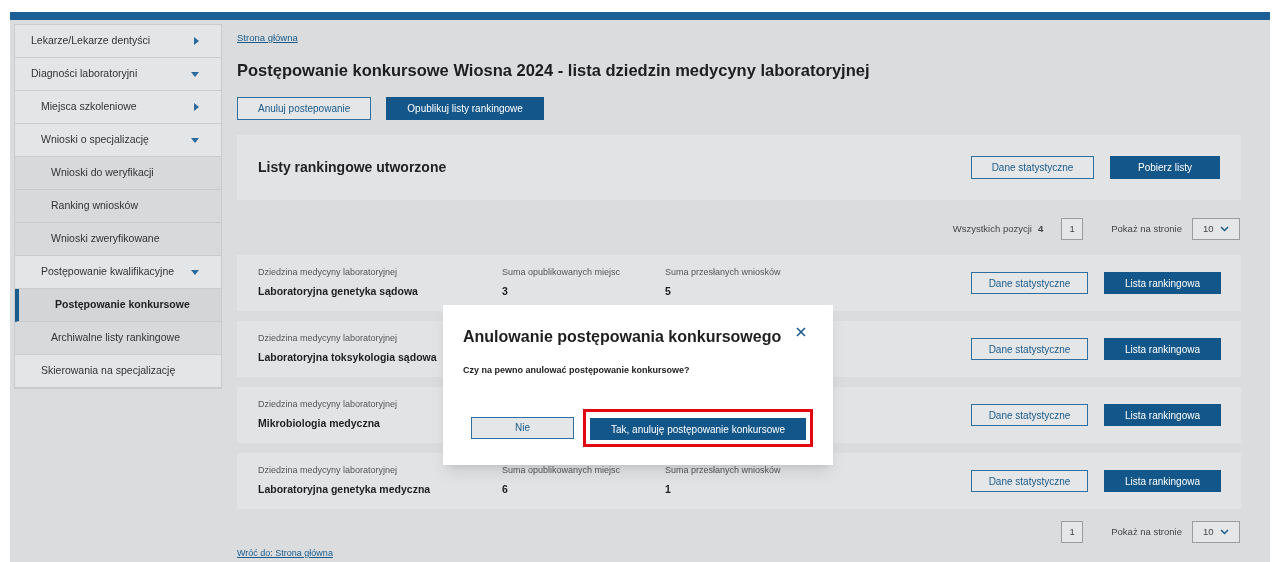 The image size is (1284, 562). What do you see at coordinates (1040, 228) in the screenshot?
I see `total-count: 4` at bounding box center [1040, 228].